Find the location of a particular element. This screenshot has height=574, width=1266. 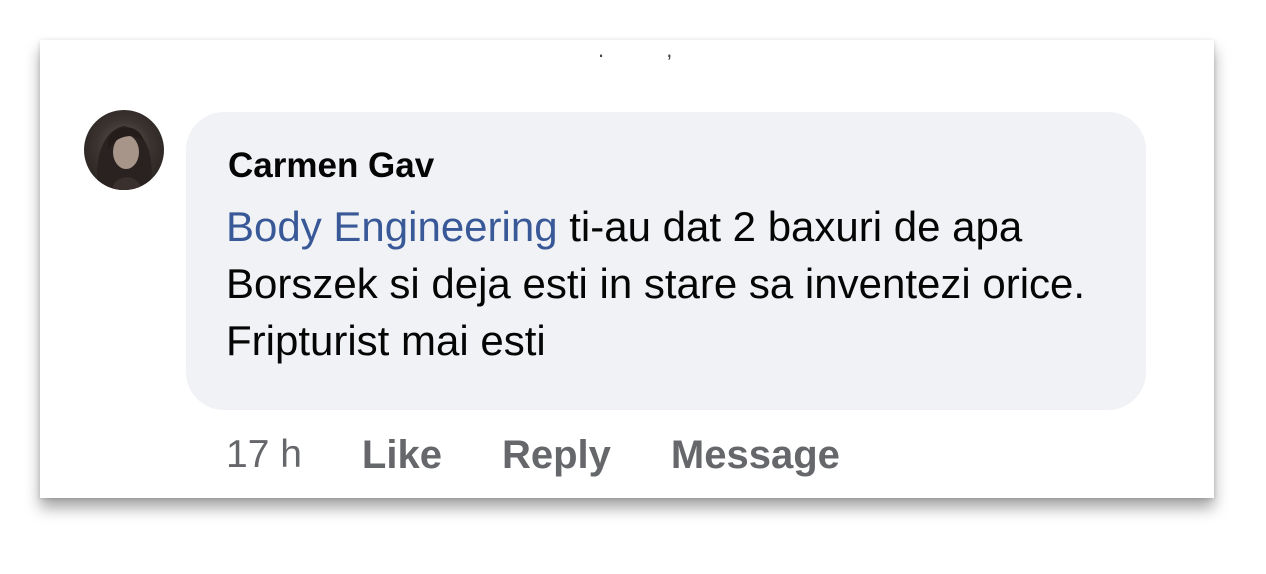

message-button: Message is located at coordinates (755, 455).